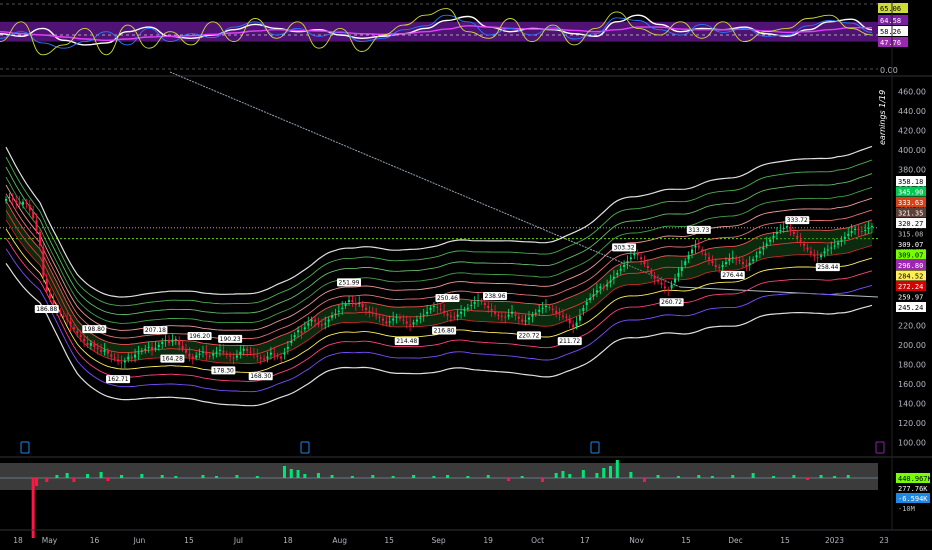  I want to click on price-tag: 313.73, so click(698, 229).